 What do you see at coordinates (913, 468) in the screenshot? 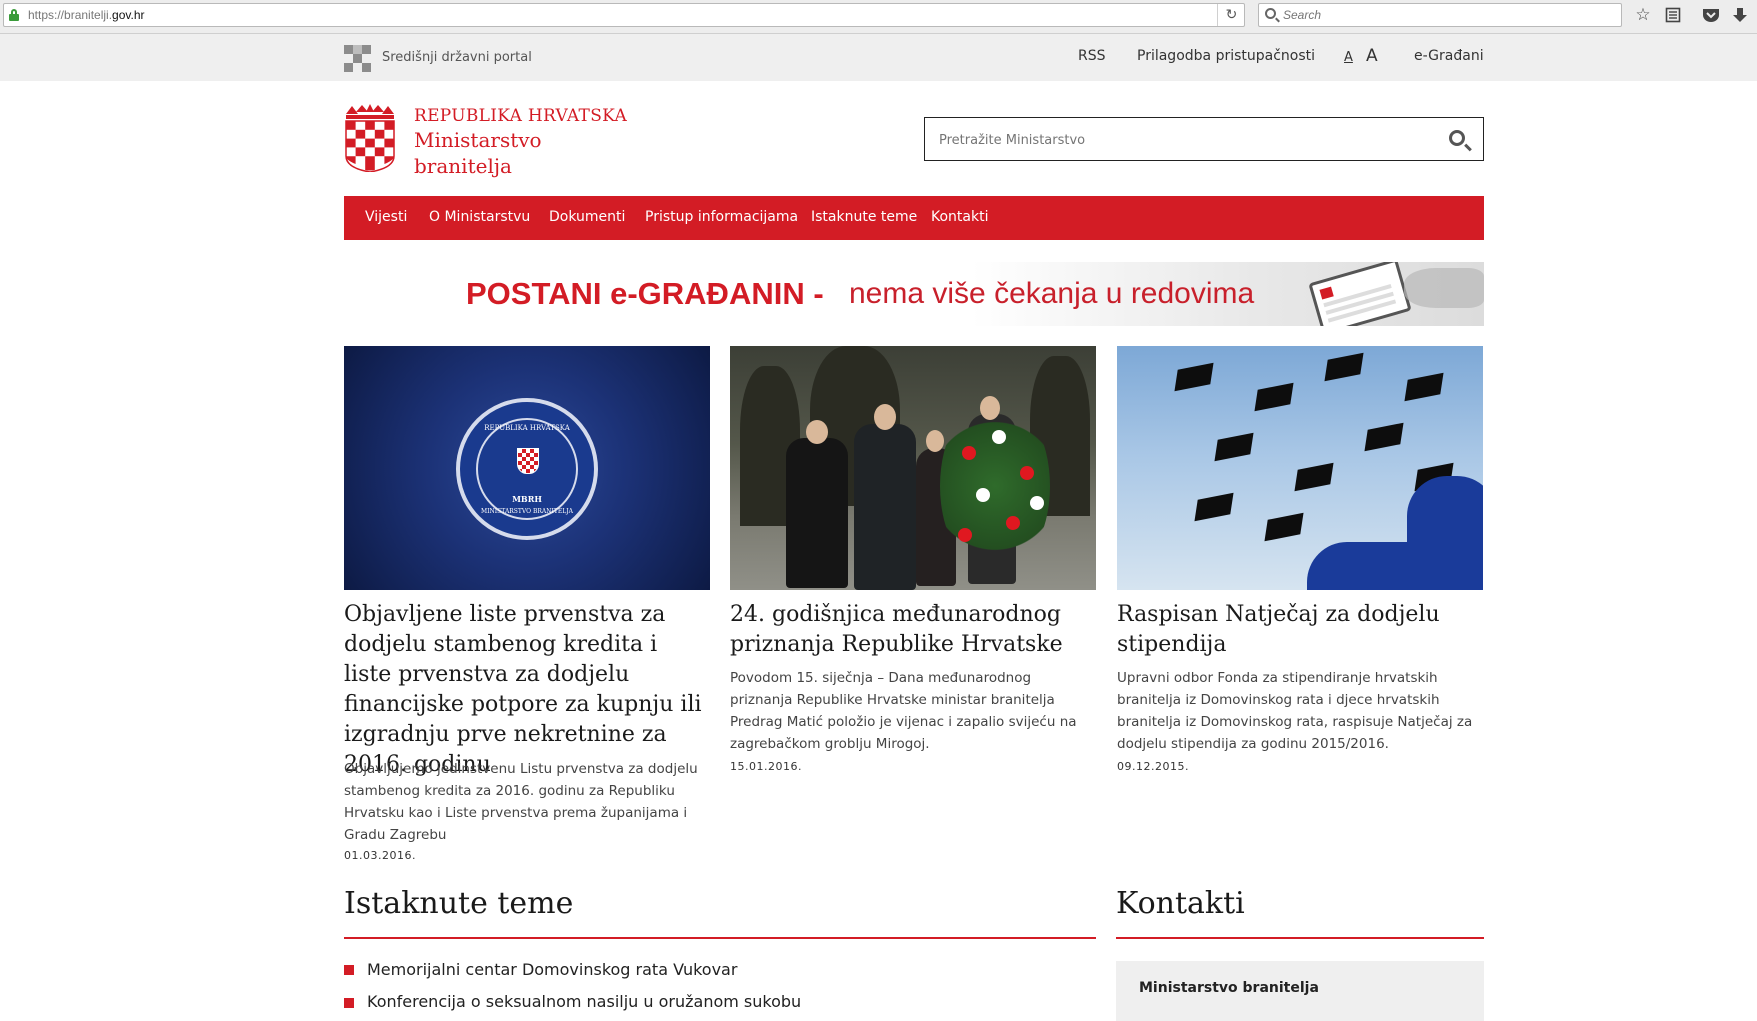
I see `news-image-wreath-ceremony` at bounding box center [913, 468].